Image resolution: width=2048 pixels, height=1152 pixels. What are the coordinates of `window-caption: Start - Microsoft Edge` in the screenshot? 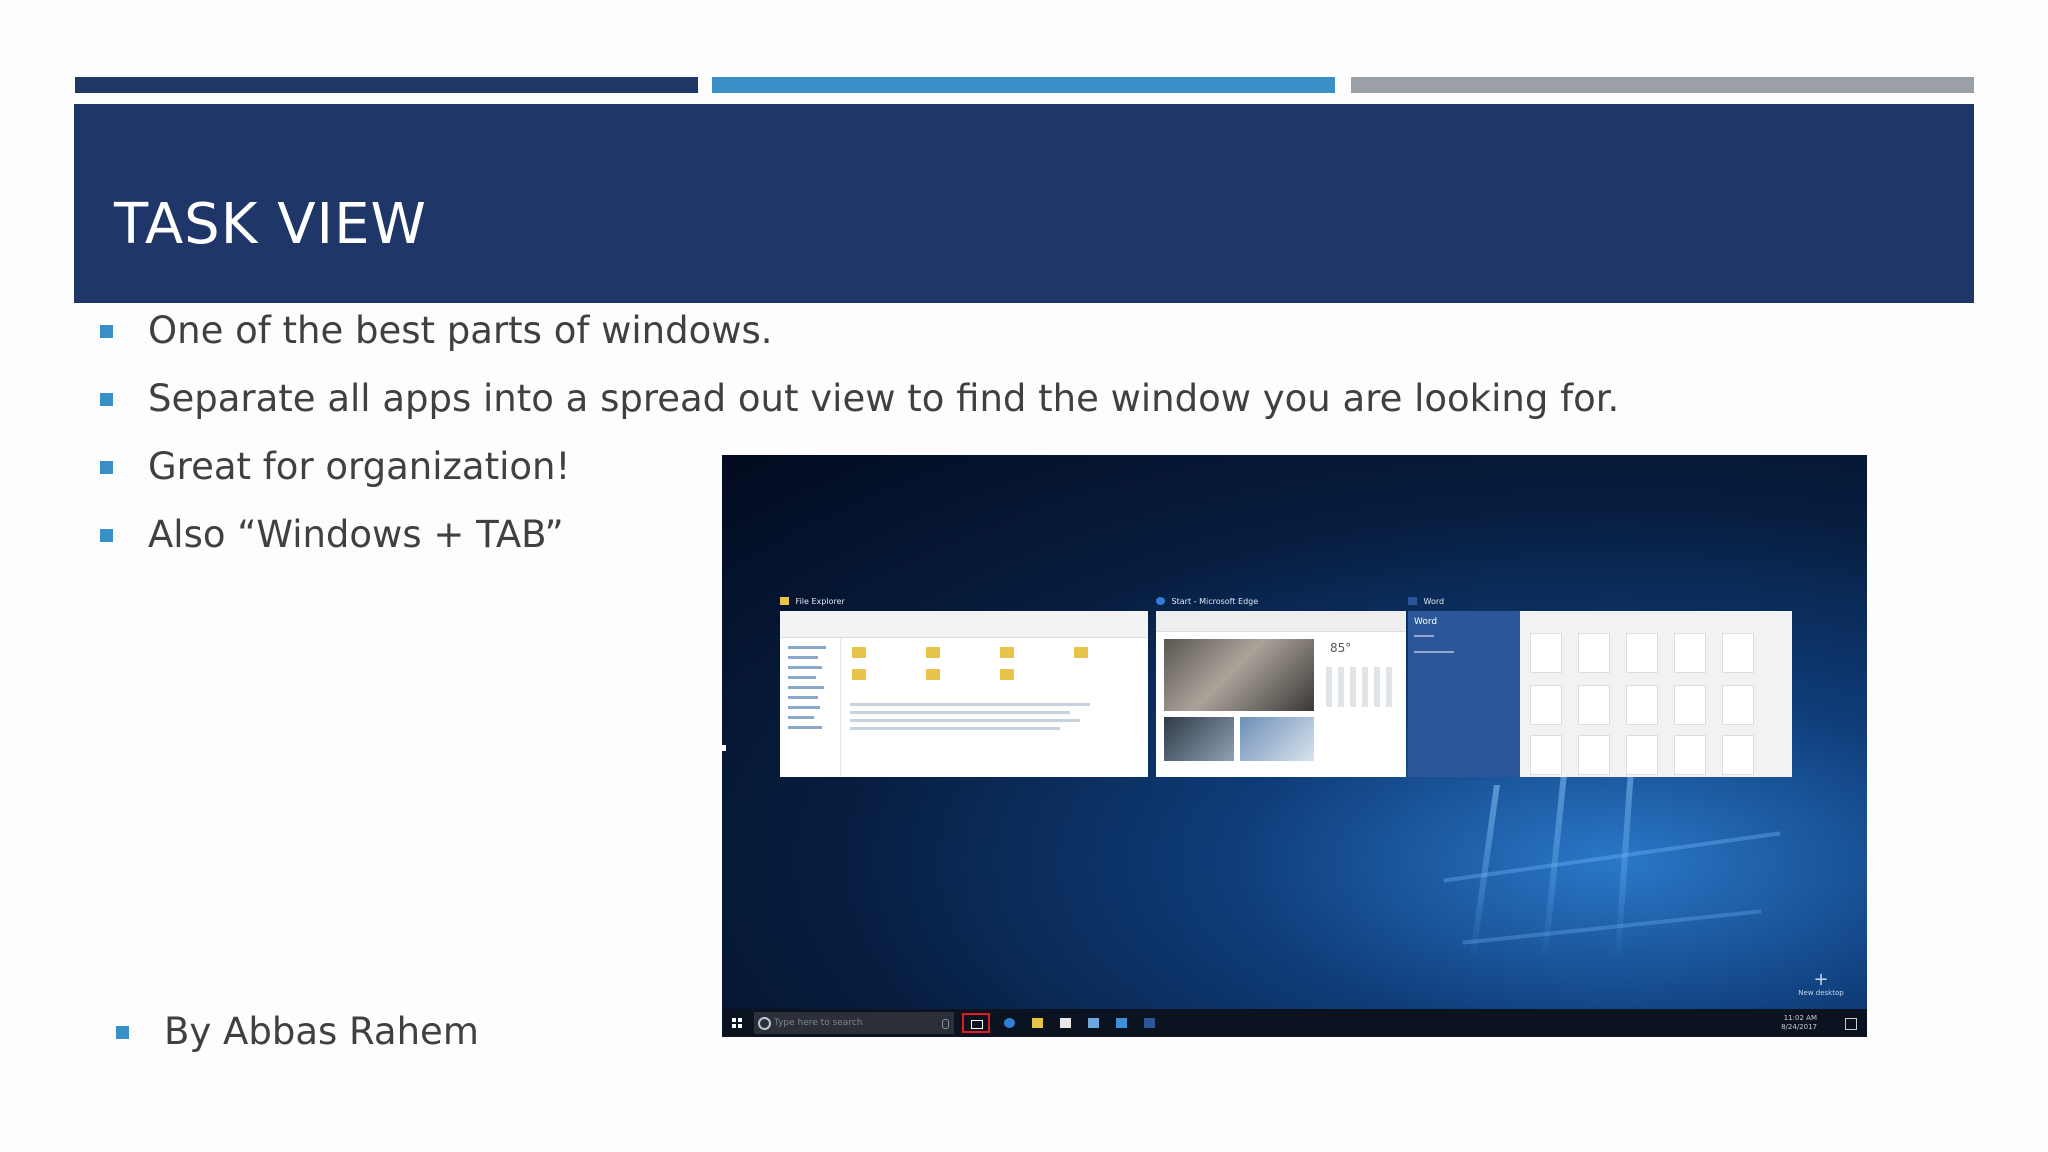 It's located at (1207, 602).